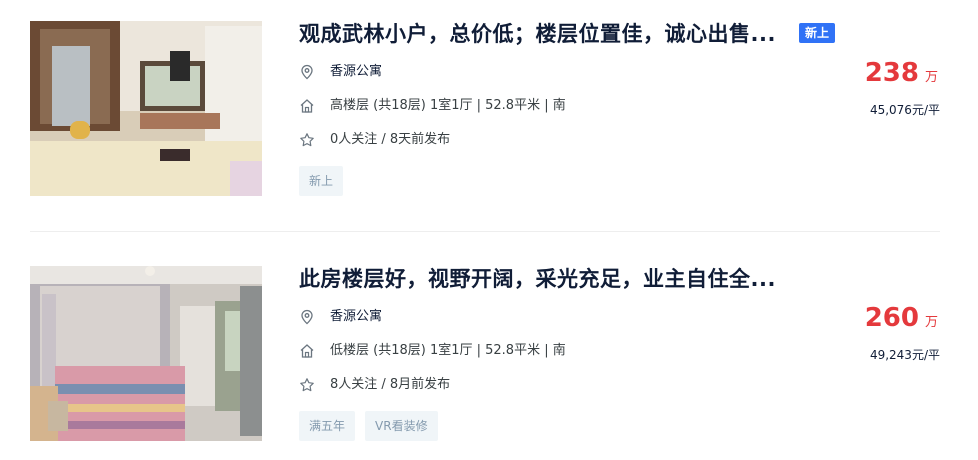 This screenshot has width=978, height=460. I want to click on listing-divider, so click(485, 231).